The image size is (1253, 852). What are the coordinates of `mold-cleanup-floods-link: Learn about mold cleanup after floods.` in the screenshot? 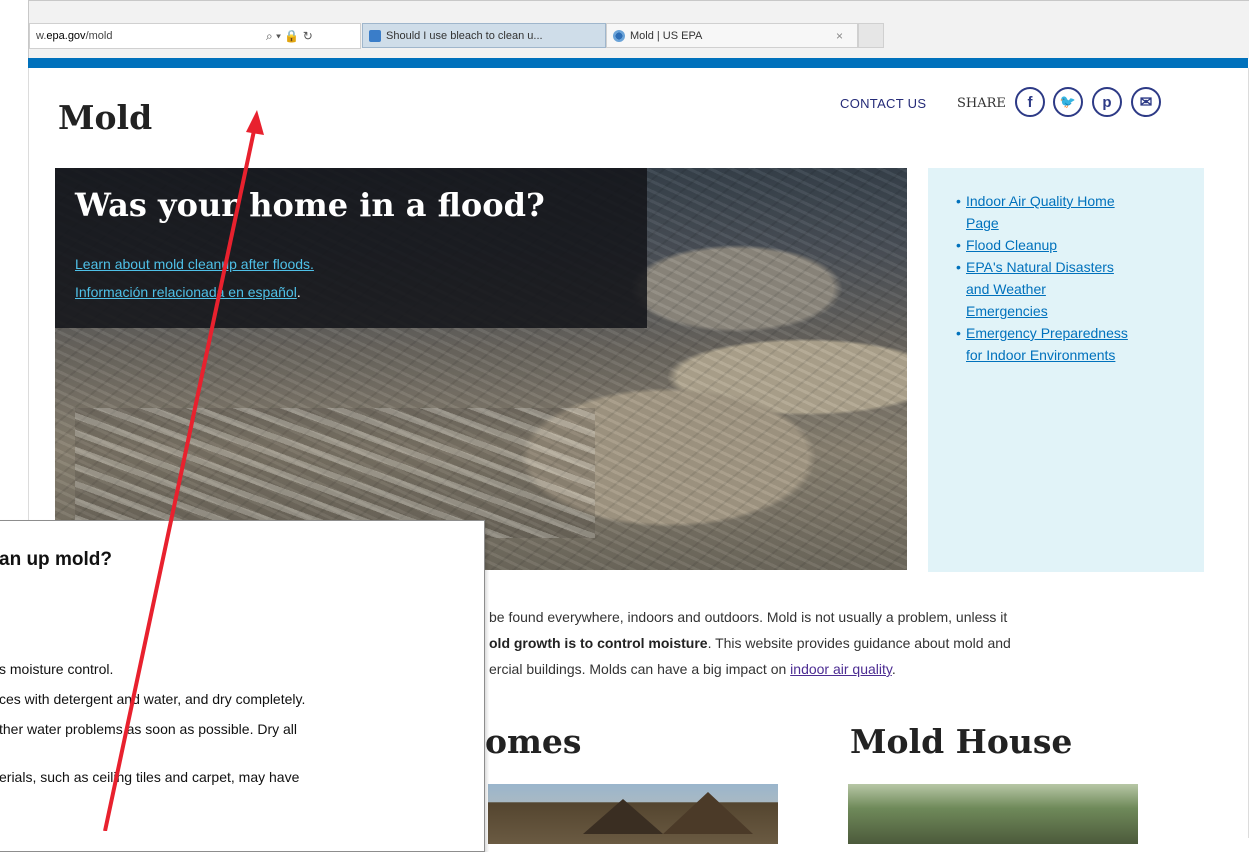 It's located at (194, 264).